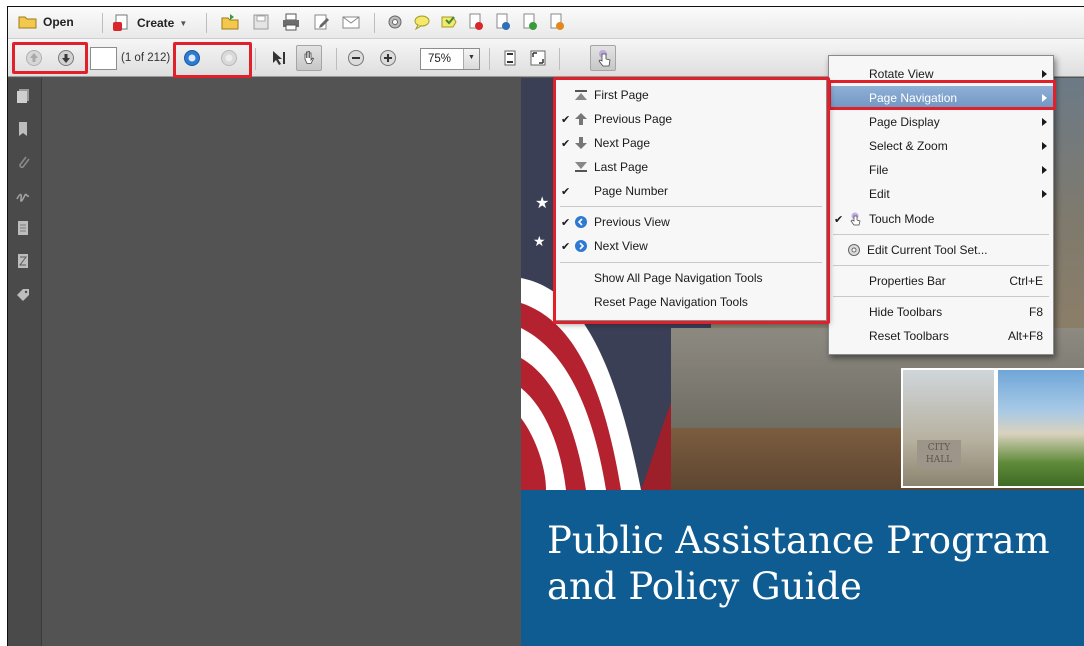  What do you see at coordinates (942, 95) in the screenshot?
I see `highlight-page-navigation` at bounding box center [942, 95].